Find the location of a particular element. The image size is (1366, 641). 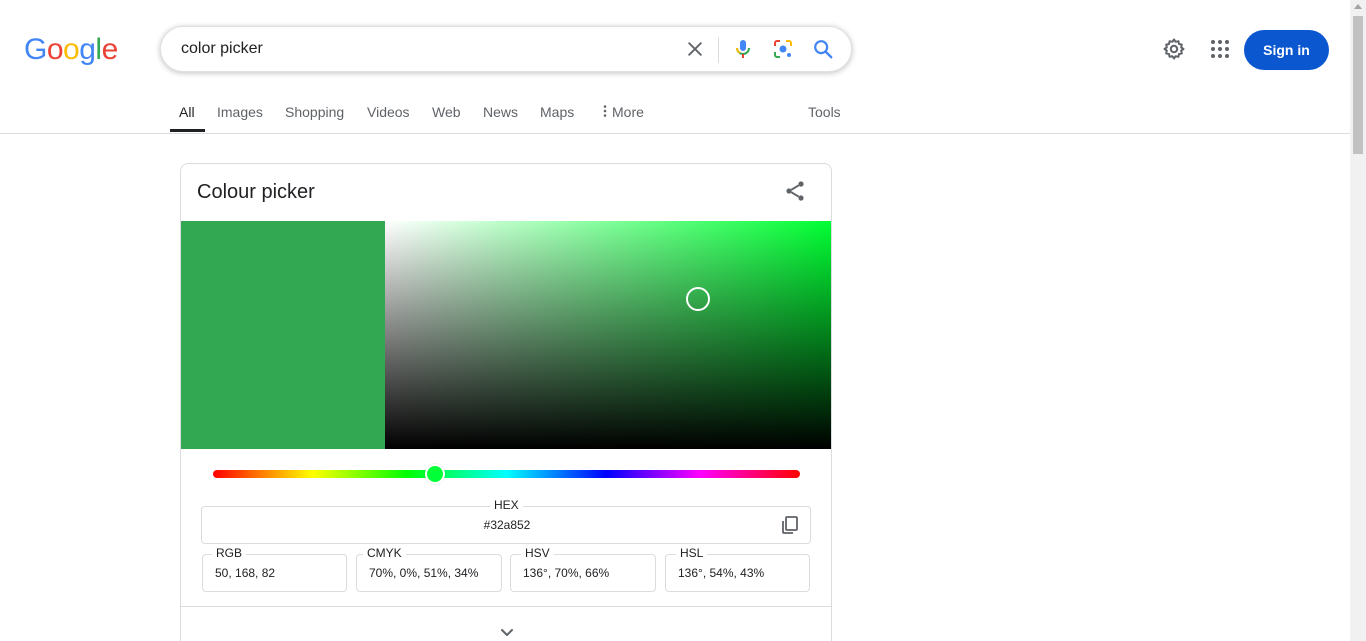

hex-field: HEX is located at coordinates (506, 521).